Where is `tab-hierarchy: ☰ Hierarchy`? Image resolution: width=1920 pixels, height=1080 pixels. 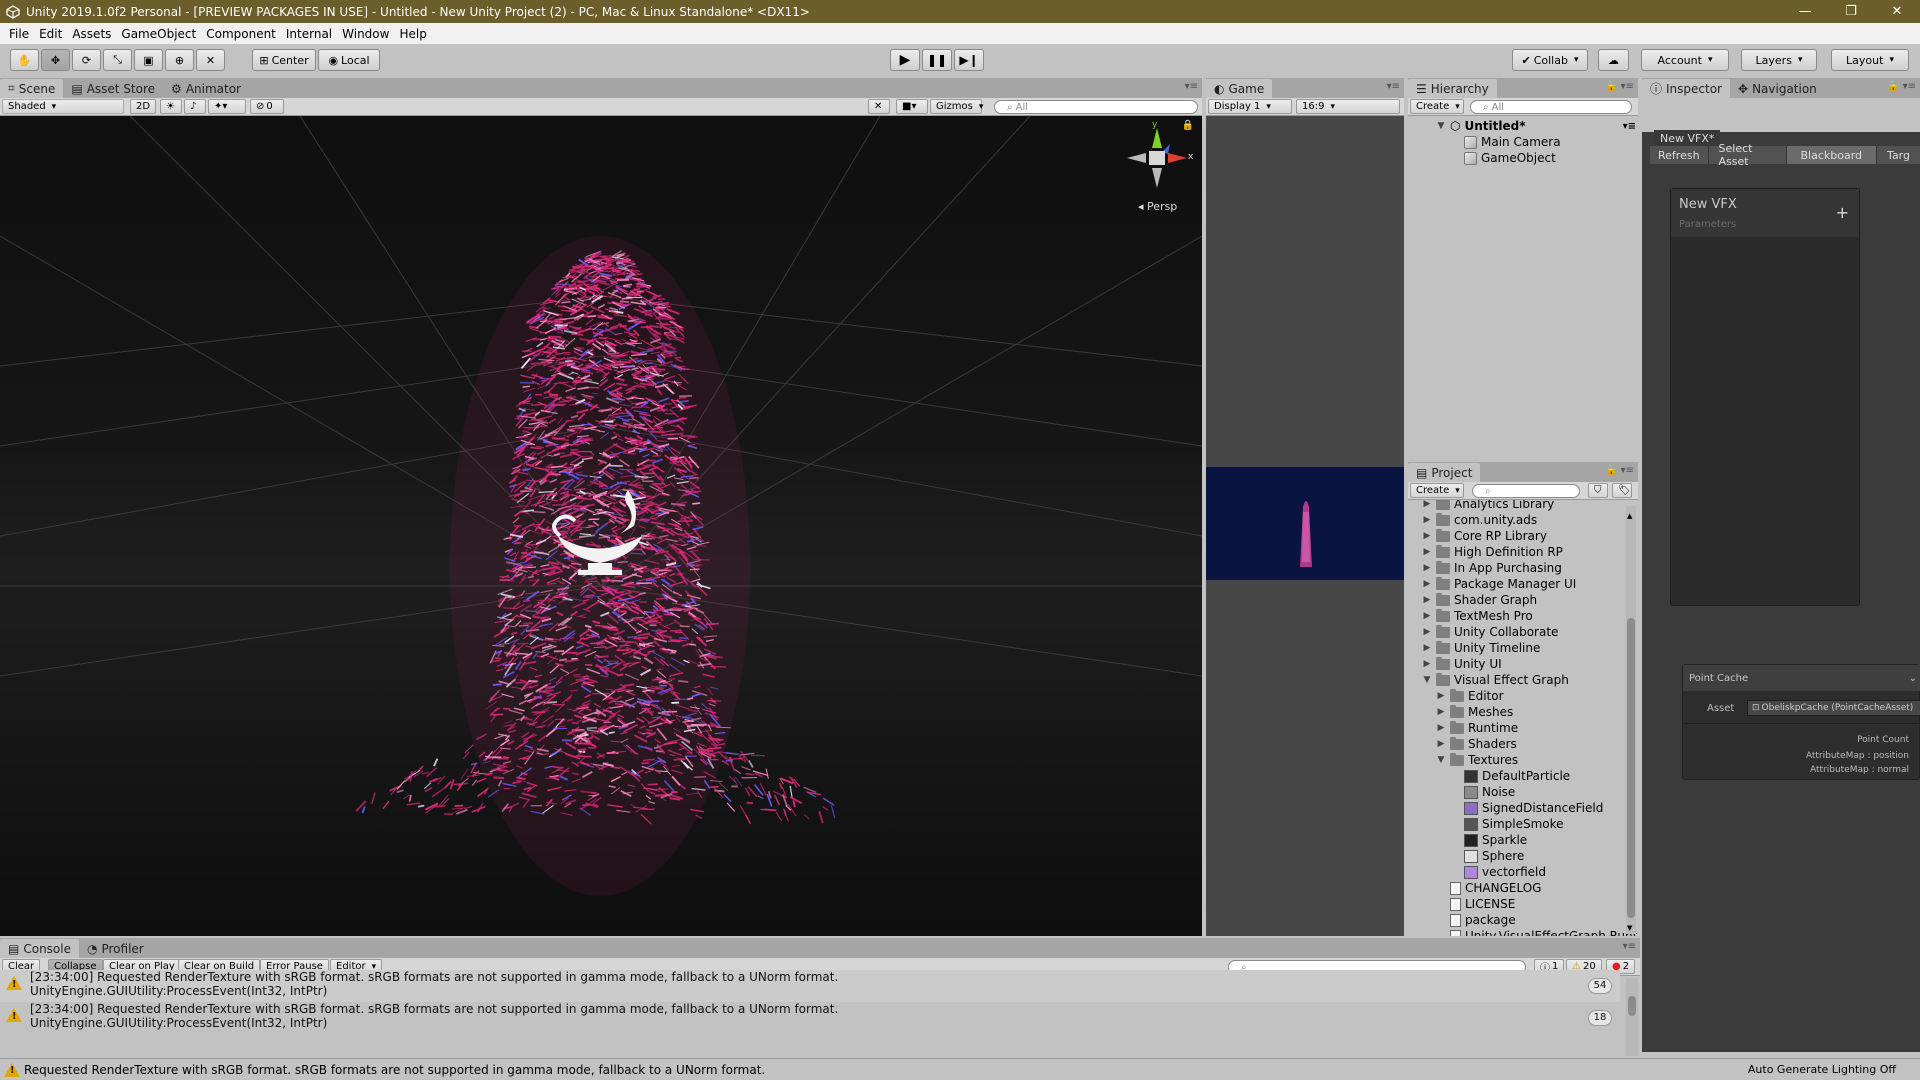 tab-hierarchy: ☰ Hierarchy is located at coordinates (1452, 88).